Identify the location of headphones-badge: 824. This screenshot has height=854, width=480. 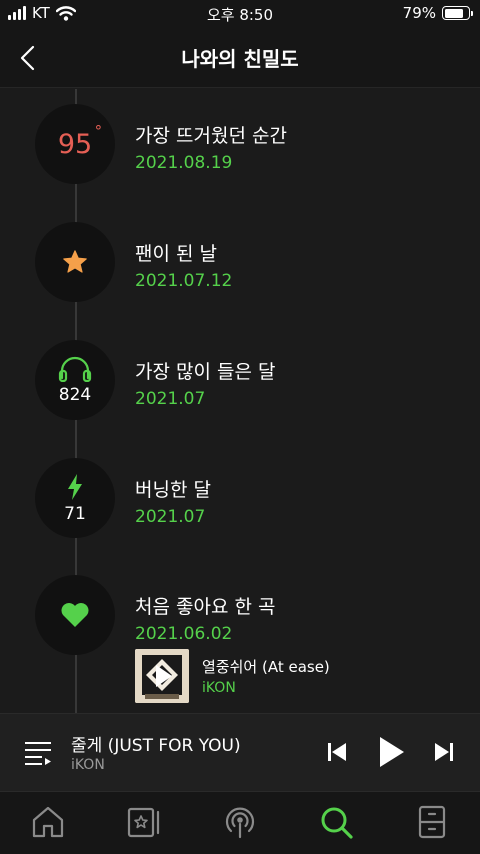
(75, 380).